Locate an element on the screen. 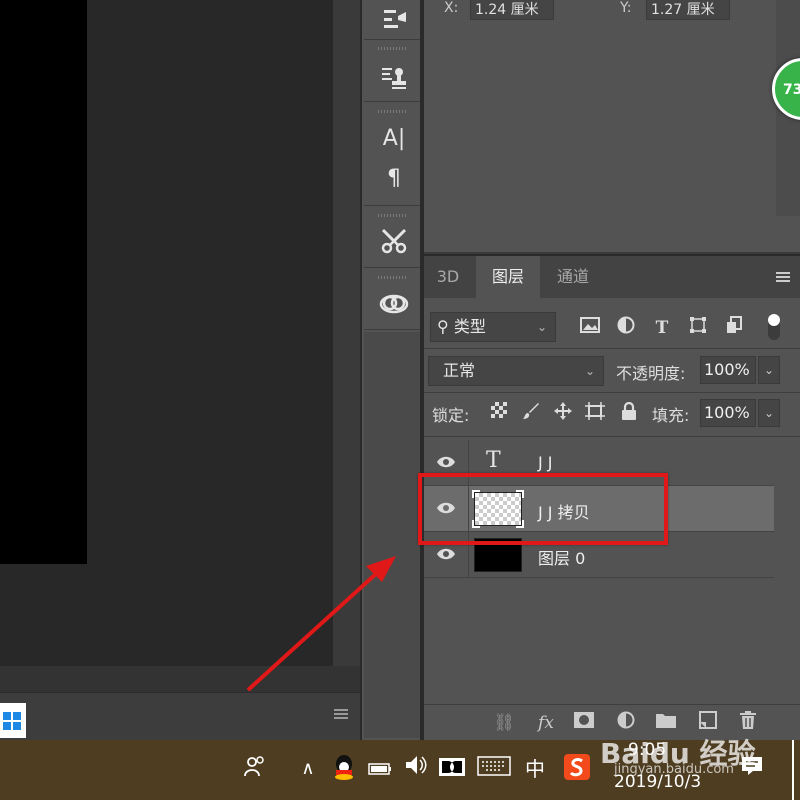 This screenshot has height=800, width=800. fx-icon: fx is located at coordinates (546, 723).